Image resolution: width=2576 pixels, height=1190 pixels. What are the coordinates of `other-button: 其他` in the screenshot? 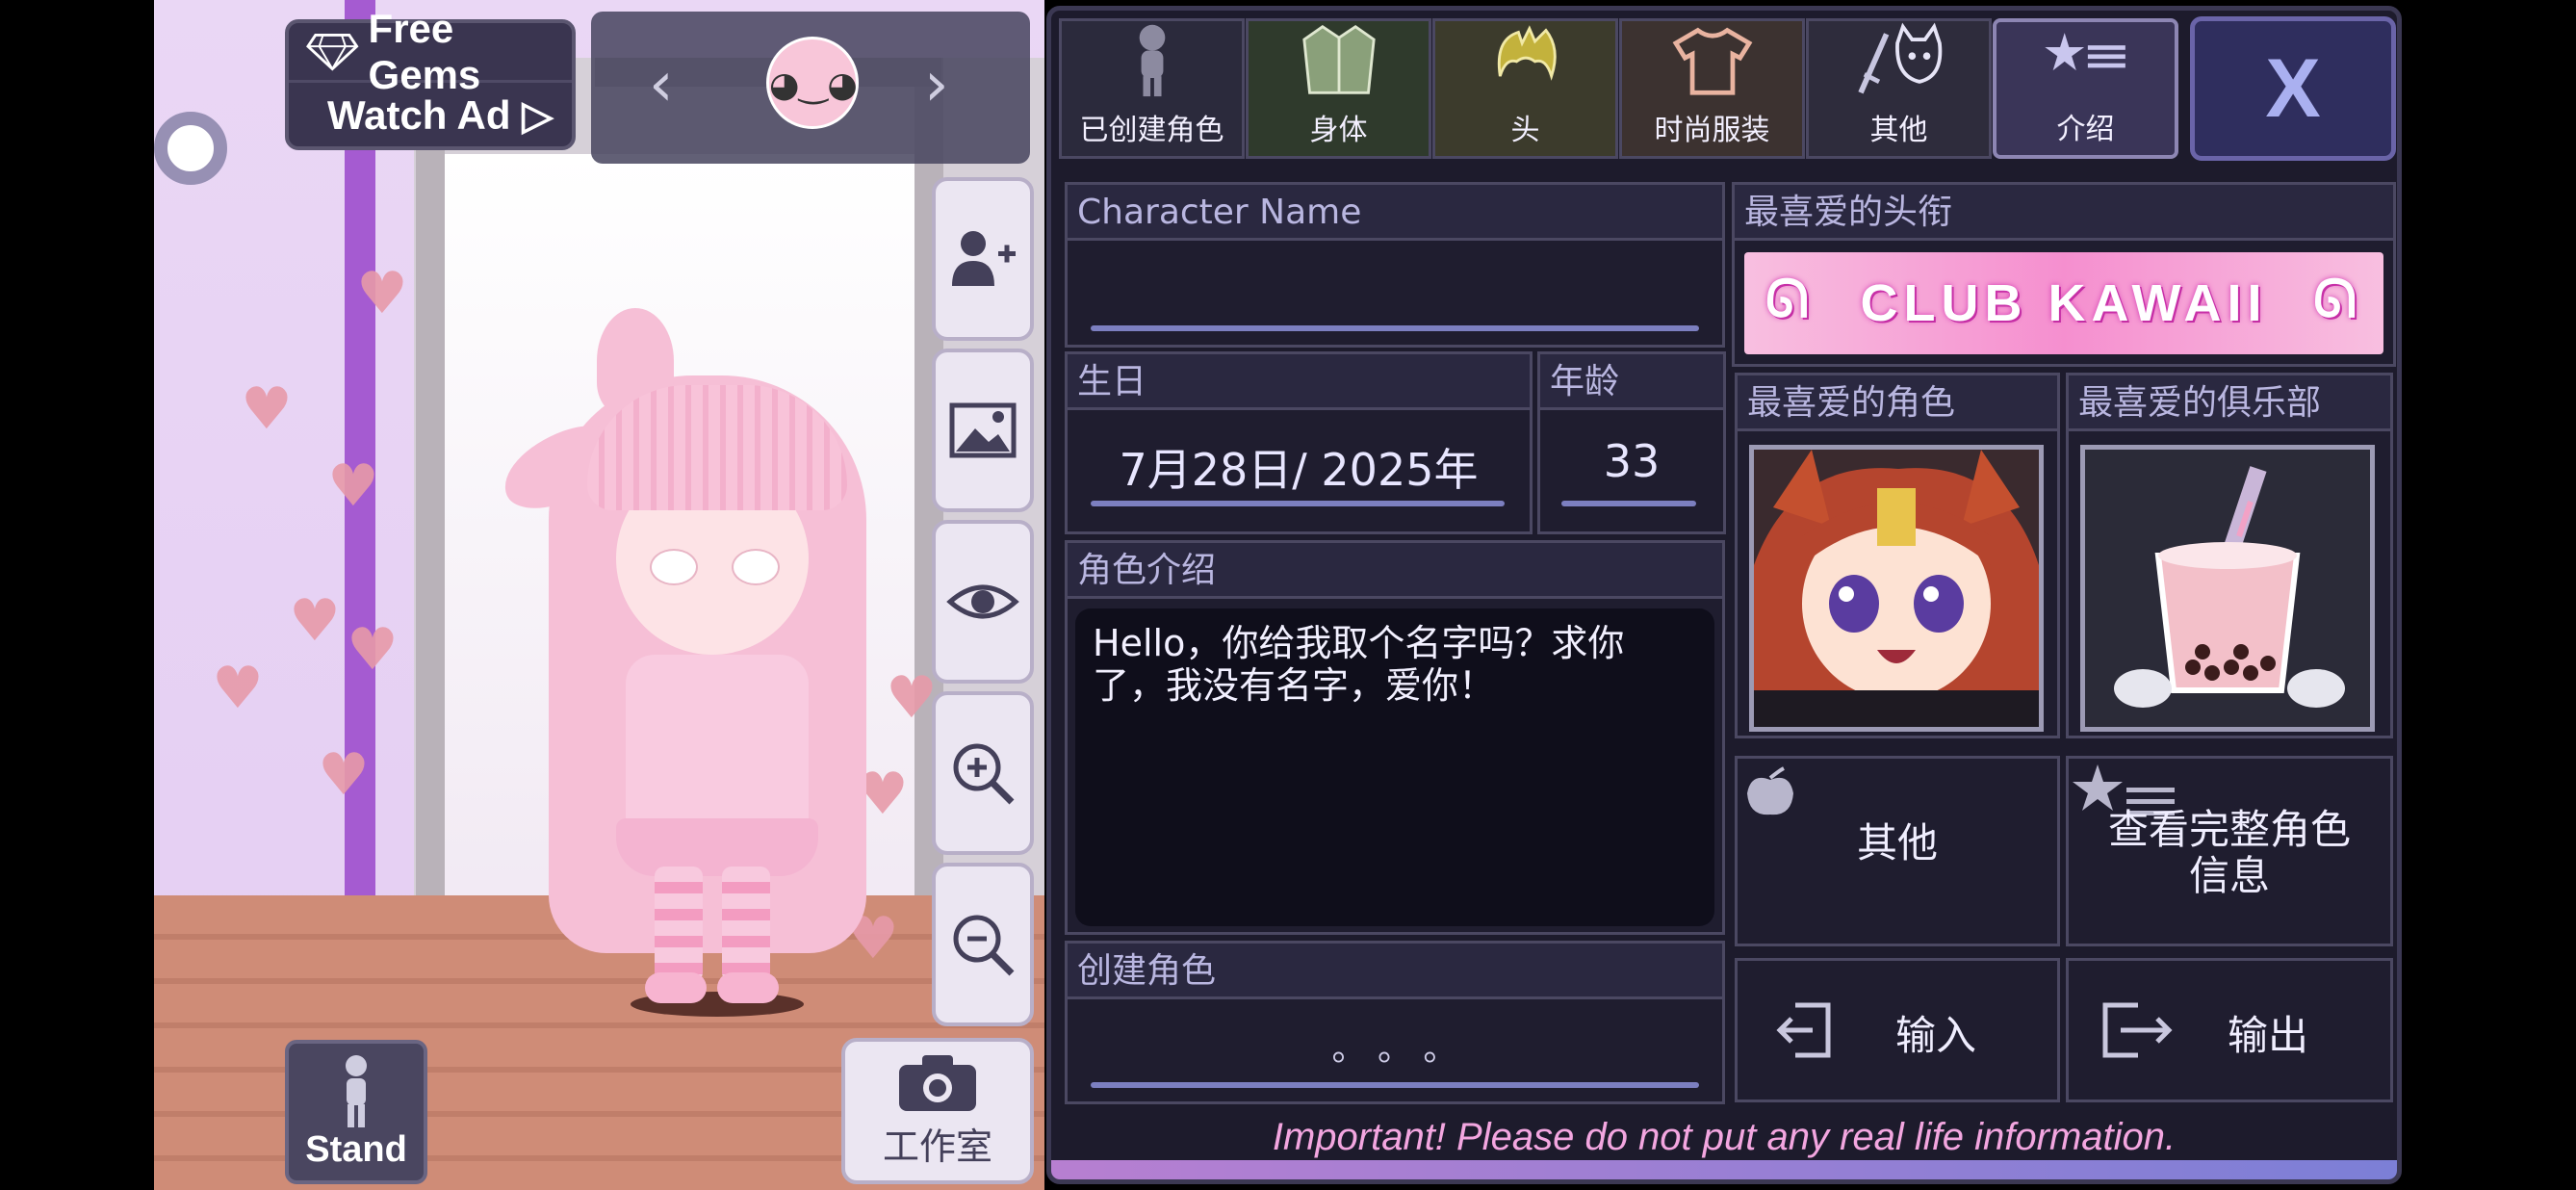 It's located at (1898, 851).